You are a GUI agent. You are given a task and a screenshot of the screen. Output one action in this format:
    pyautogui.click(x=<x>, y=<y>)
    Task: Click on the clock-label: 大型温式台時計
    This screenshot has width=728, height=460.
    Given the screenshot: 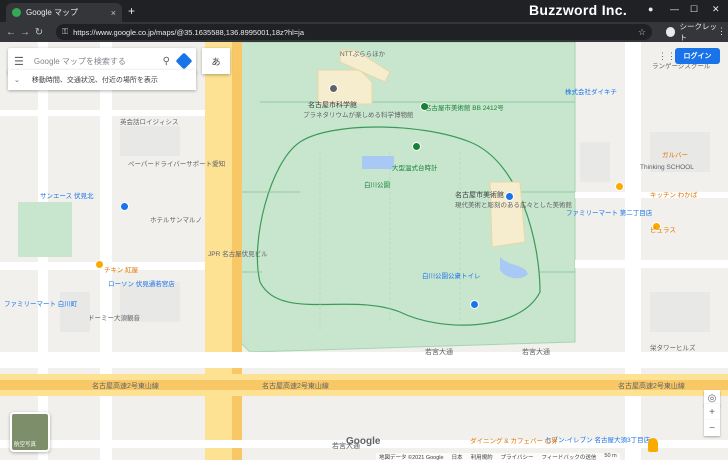 What is the action you would take?
    pyautogui.click(x=415, y=167)
    